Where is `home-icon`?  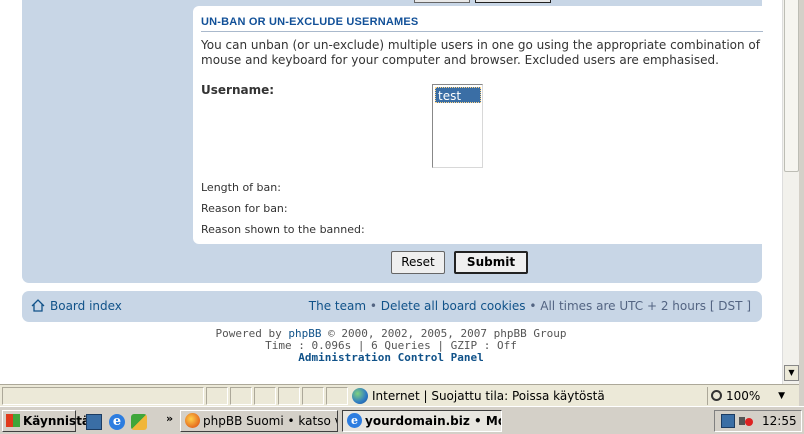
home-icon is located at coordinates (38, 305).